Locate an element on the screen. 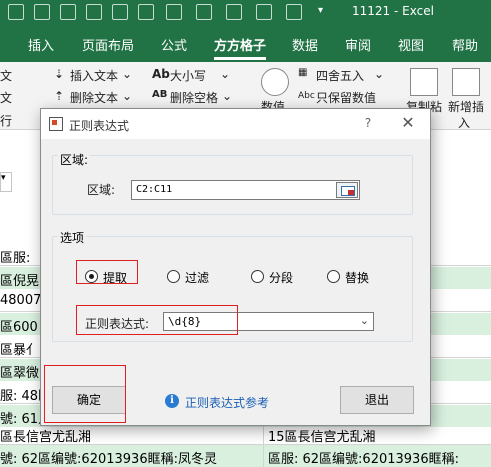 The width and height of the screenshot is (491, 467). round-dropdown-icon: ⌄ is located at coordinates (379, 74).